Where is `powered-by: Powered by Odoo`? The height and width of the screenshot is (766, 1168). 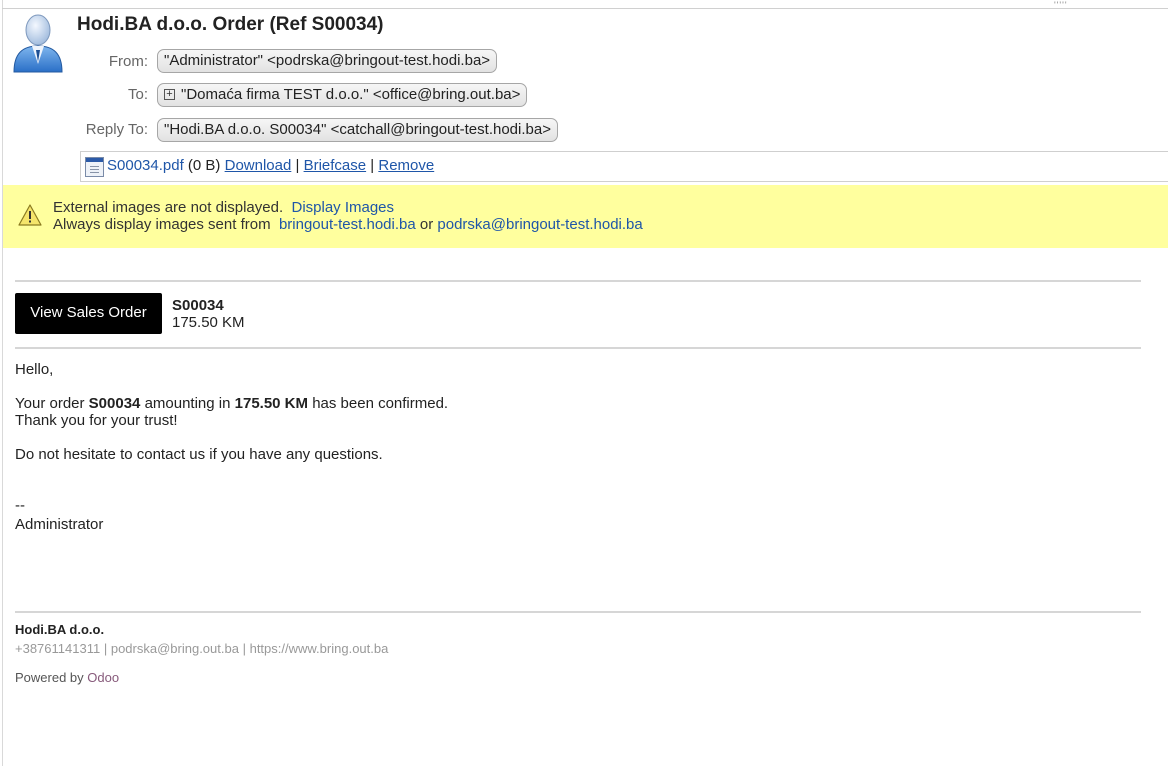
powered-by: Powered by Odoo is located at coordinates (67, 677).